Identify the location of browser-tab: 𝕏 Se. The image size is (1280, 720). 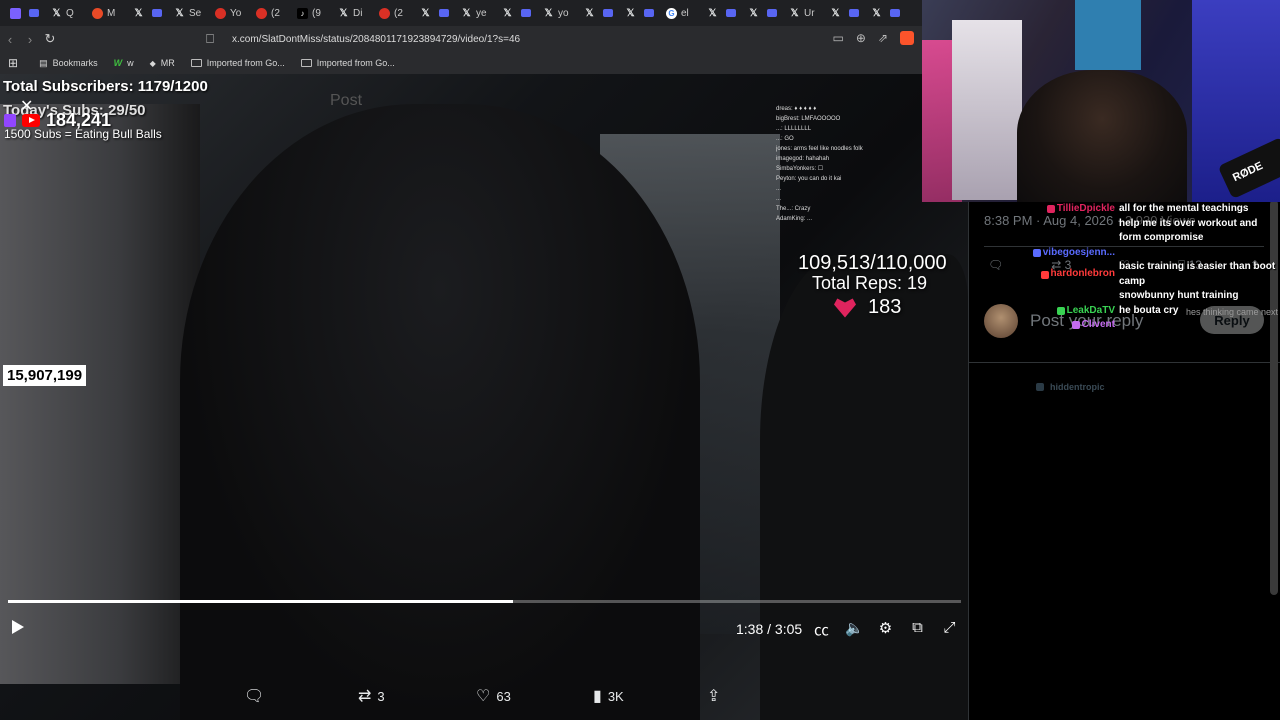
(190, 13).